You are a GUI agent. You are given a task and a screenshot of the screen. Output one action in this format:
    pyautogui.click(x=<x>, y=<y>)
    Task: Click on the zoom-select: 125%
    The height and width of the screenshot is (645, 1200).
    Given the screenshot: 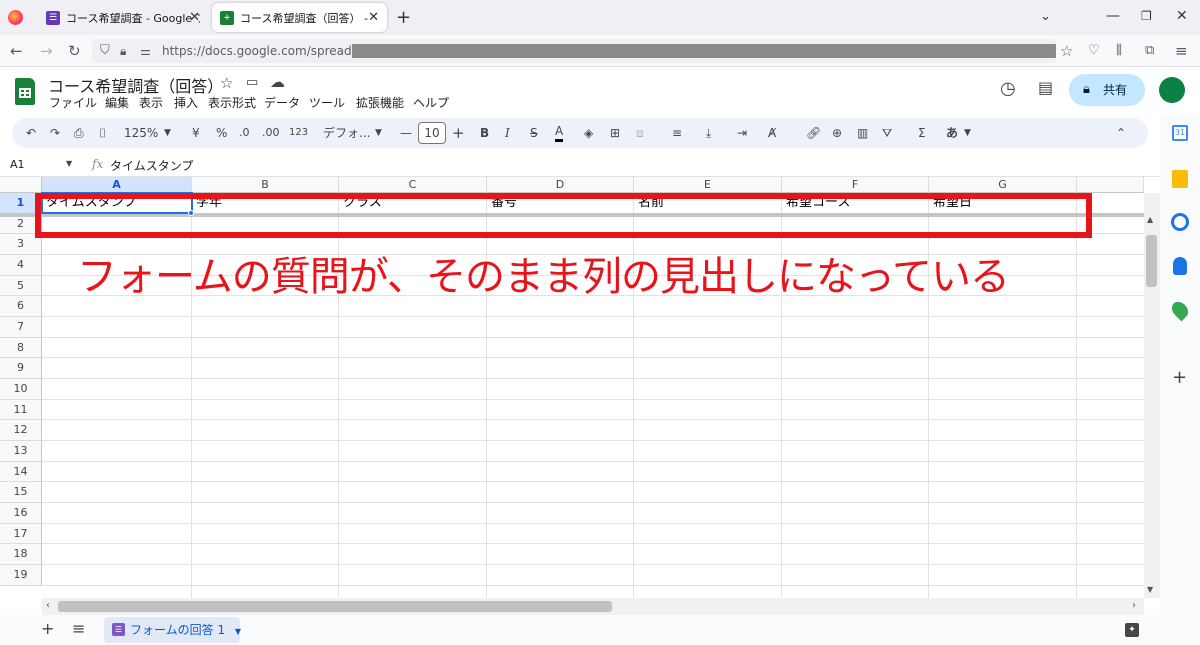 What is the action you would take?
    pyautogui.click(x=141, y=133)
    